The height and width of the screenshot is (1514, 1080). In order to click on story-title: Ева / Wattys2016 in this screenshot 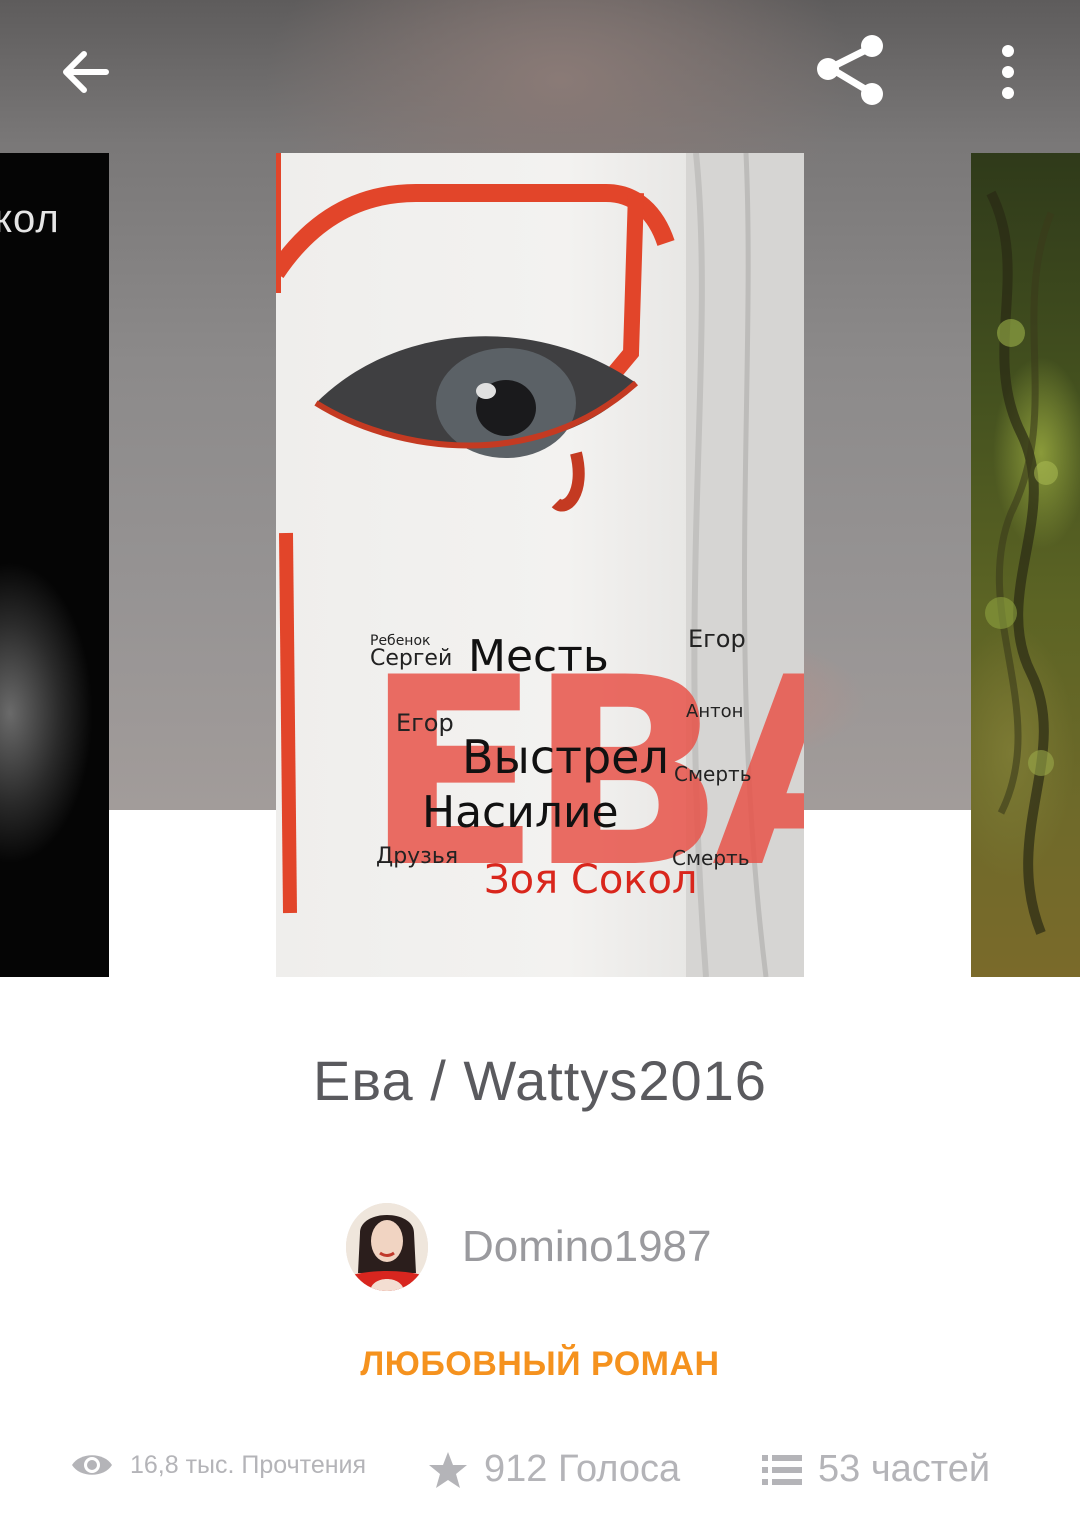, I will do `click(540, 1080)`.